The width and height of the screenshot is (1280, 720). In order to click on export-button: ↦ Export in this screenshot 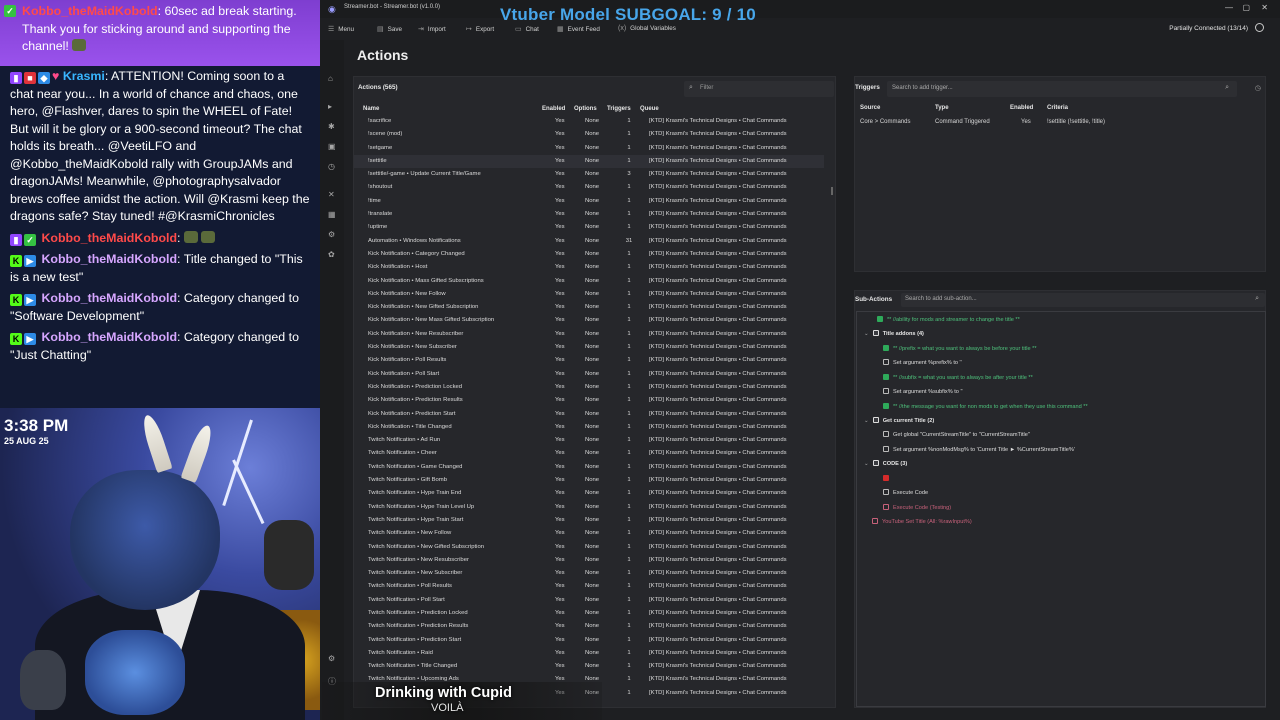, I will do `click(480, 29)`.